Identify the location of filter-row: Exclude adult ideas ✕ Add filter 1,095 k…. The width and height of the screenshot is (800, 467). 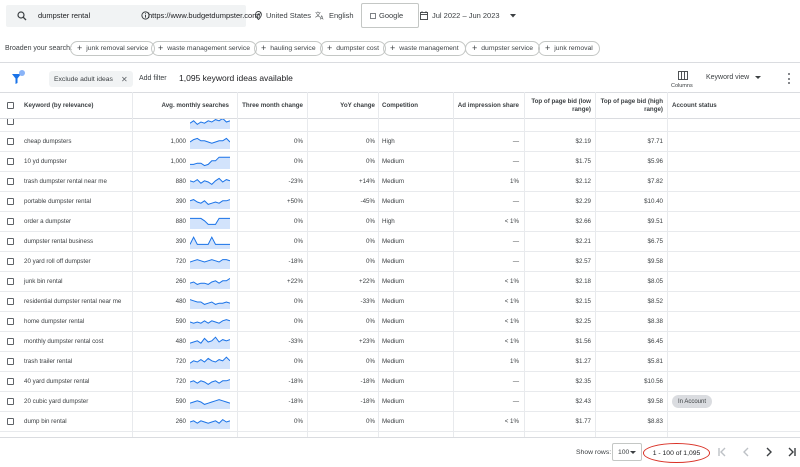
(400, 79).